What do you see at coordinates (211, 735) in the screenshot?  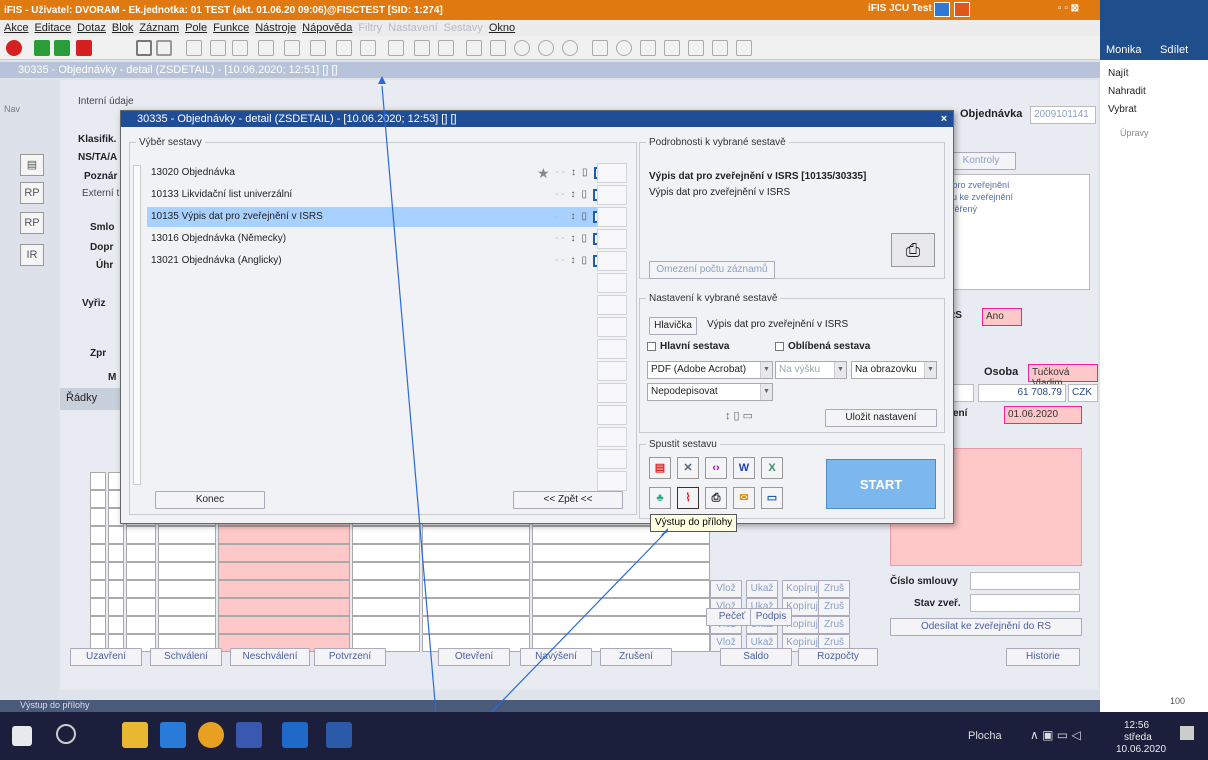 I see `chrome-icon` at bounding box center [211, 735].